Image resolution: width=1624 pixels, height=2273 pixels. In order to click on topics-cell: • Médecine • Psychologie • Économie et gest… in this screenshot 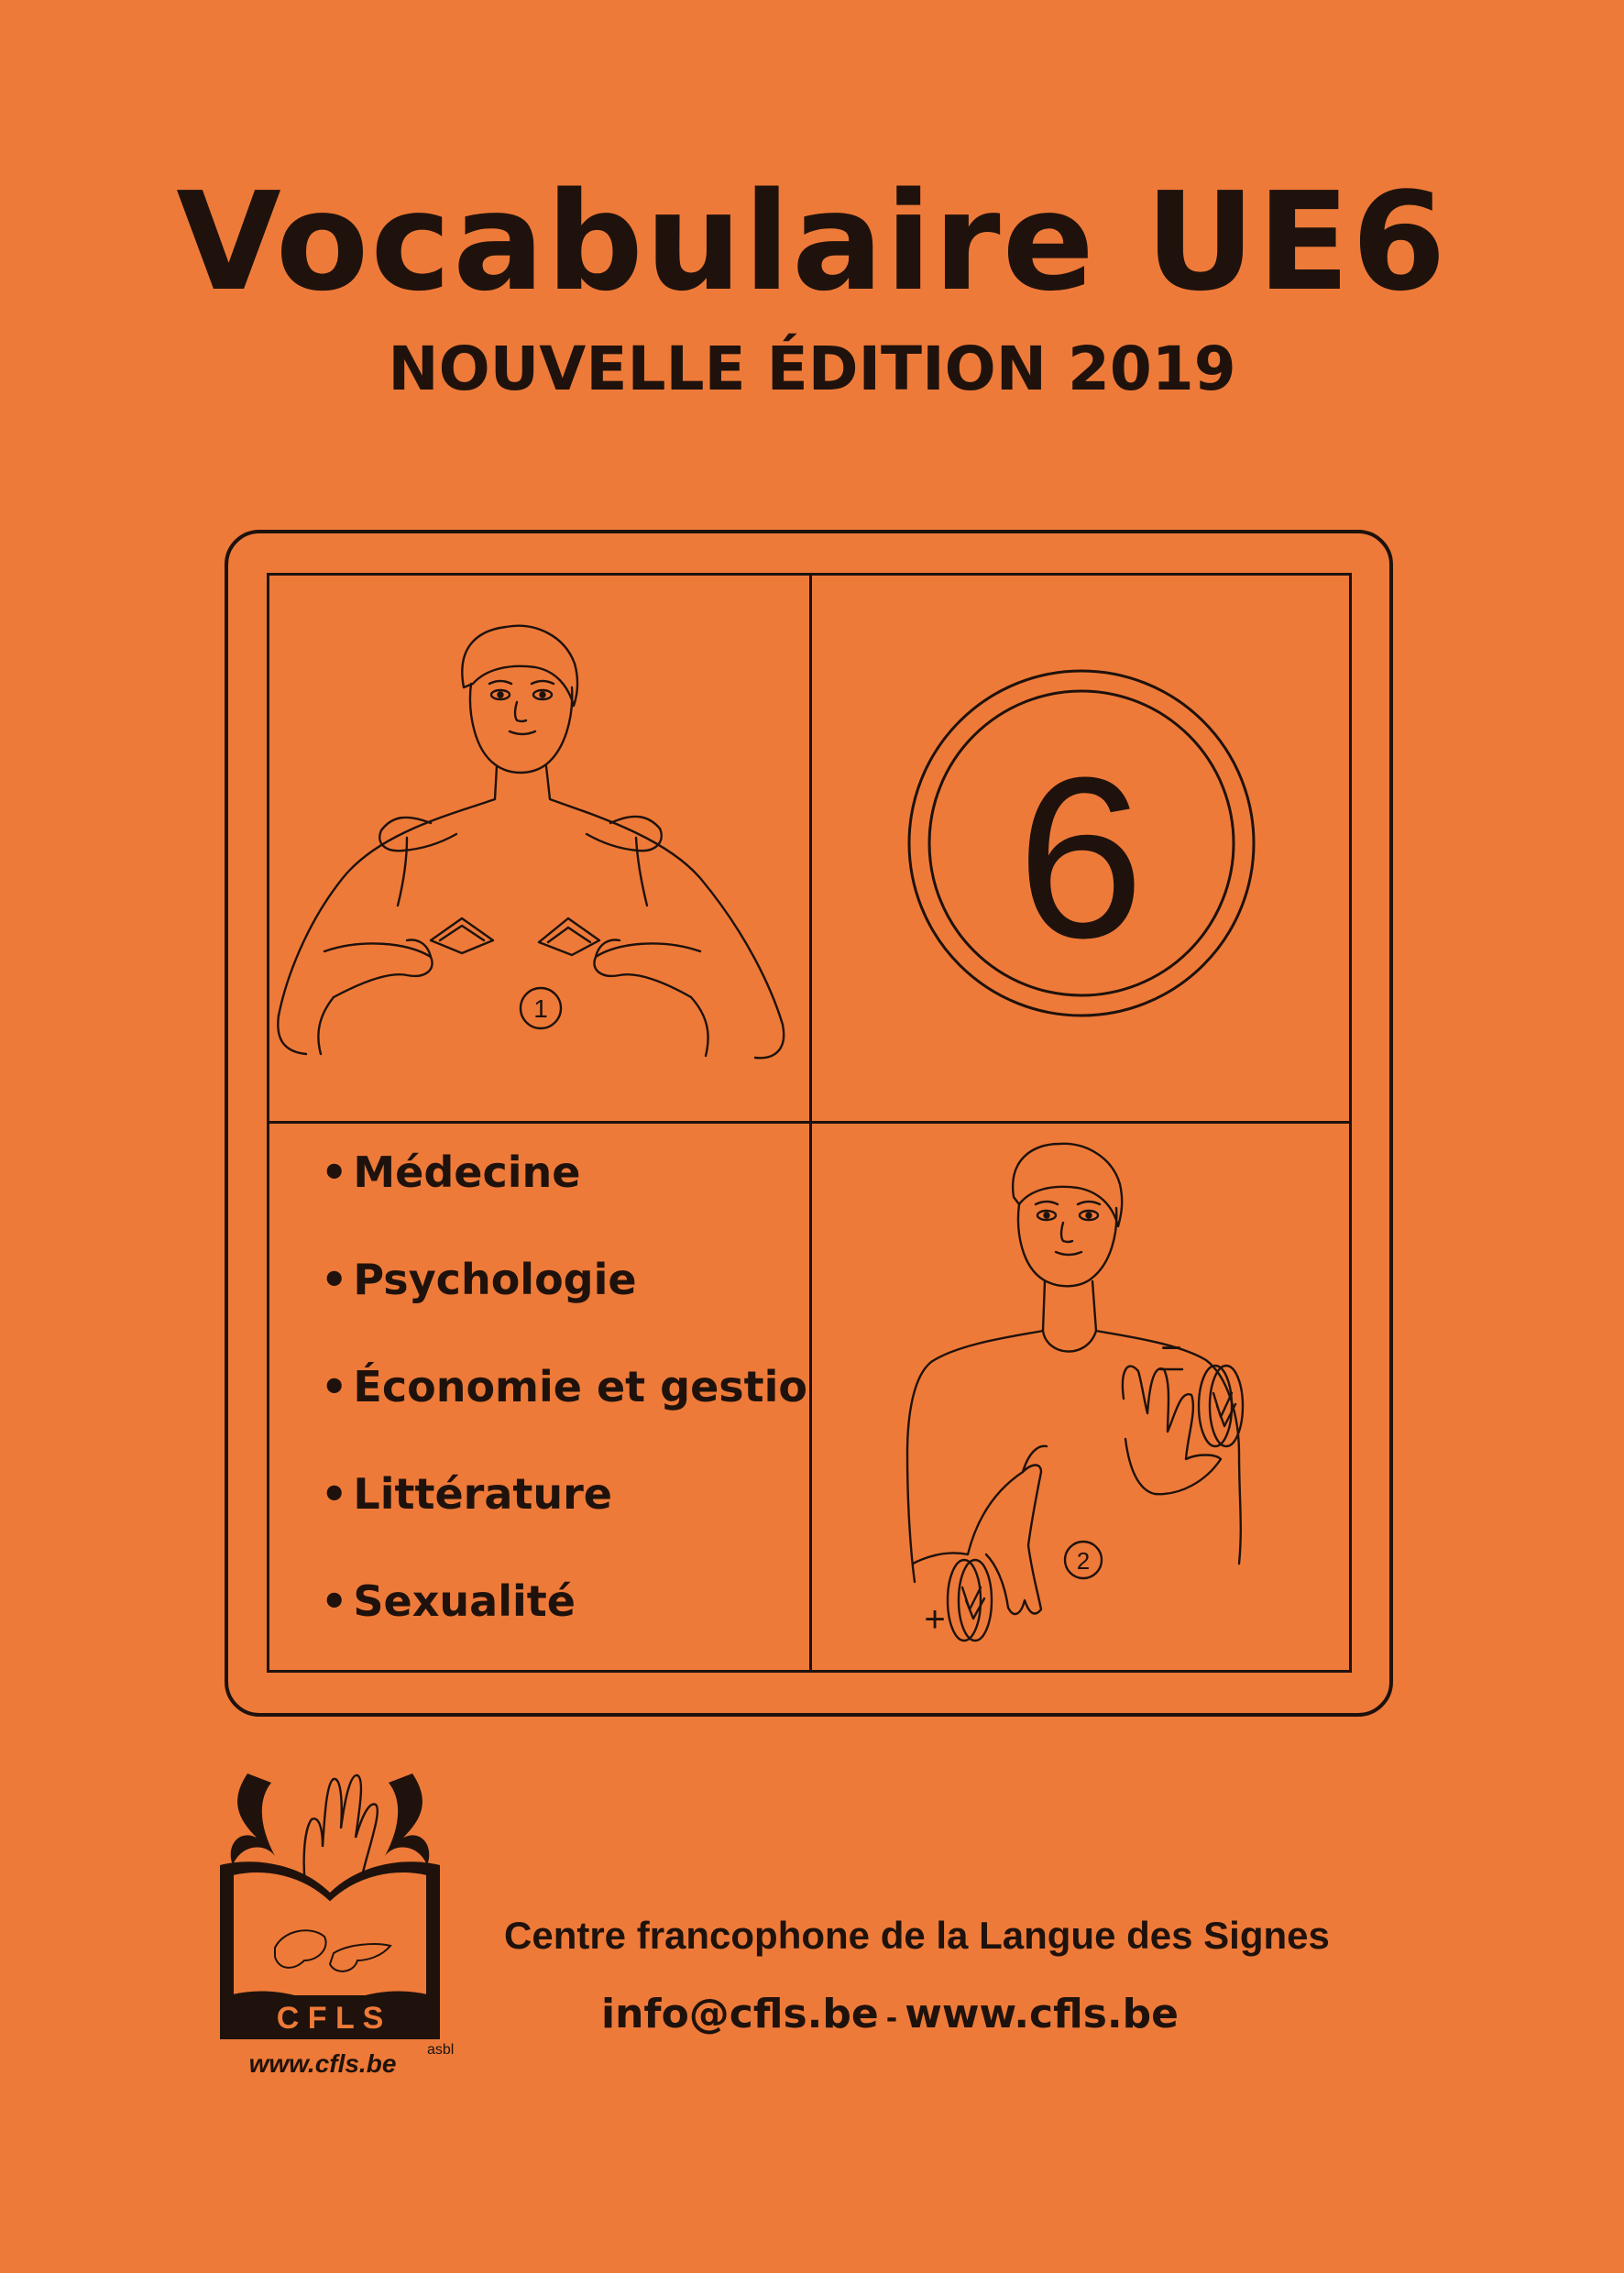, I will do `click(539, 1397)`.